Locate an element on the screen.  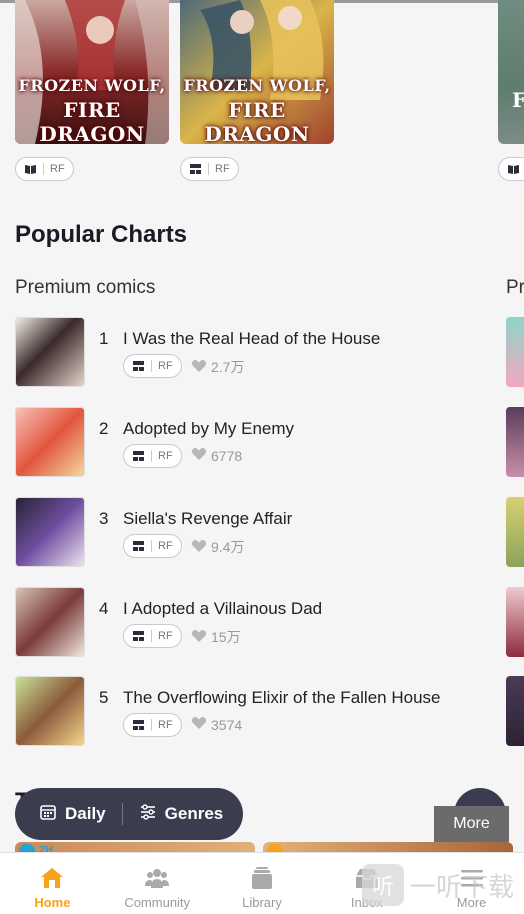
chart-rank: 3 is located at coordinates (104, 518).